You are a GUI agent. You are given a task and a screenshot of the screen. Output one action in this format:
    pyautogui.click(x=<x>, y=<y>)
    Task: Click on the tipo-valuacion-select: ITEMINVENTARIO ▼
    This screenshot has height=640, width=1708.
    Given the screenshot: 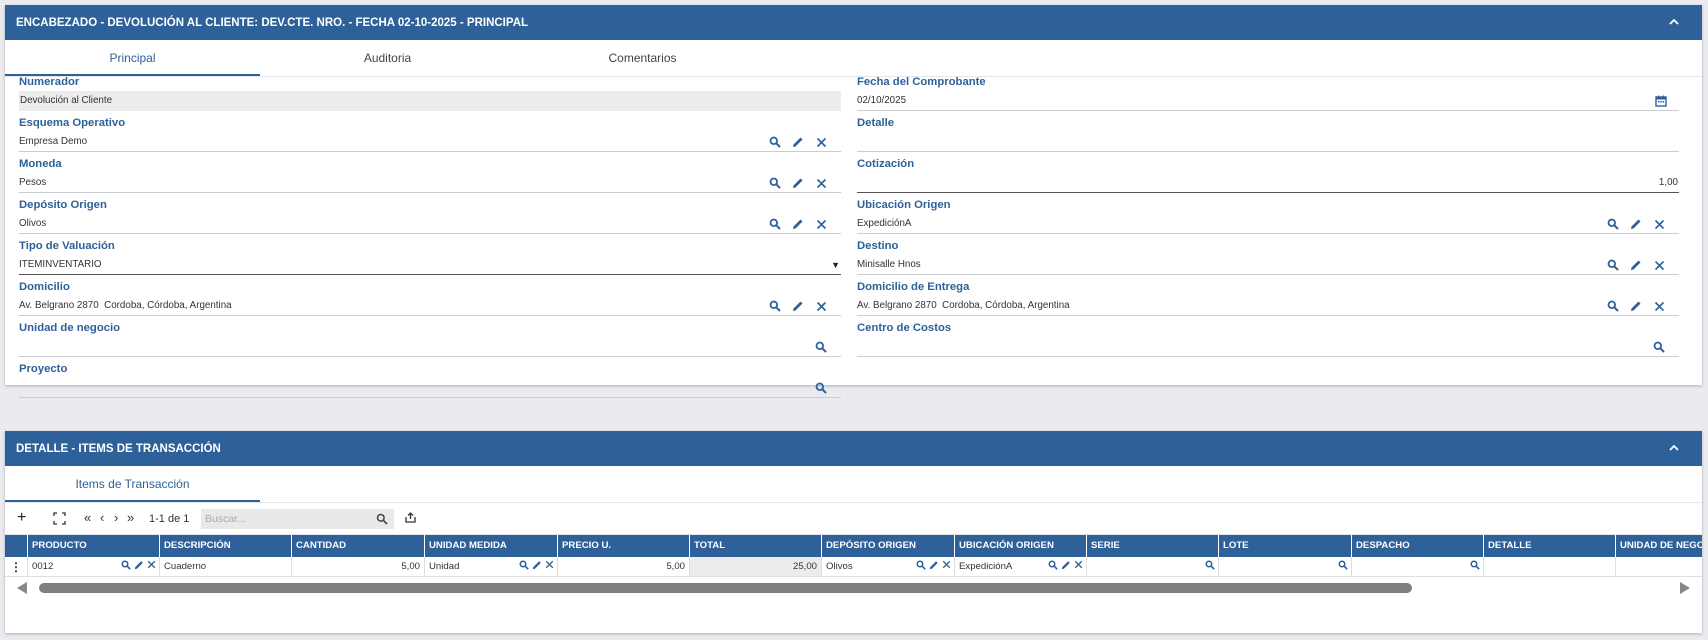 What is the action you would take?
    pyautogui.click(x=430, y=265)
    